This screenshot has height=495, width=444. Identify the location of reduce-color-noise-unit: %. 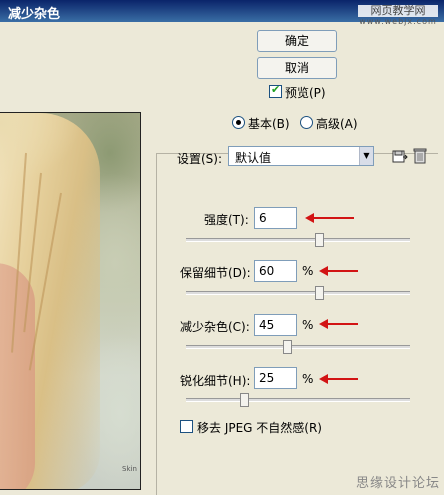
(308, 325).